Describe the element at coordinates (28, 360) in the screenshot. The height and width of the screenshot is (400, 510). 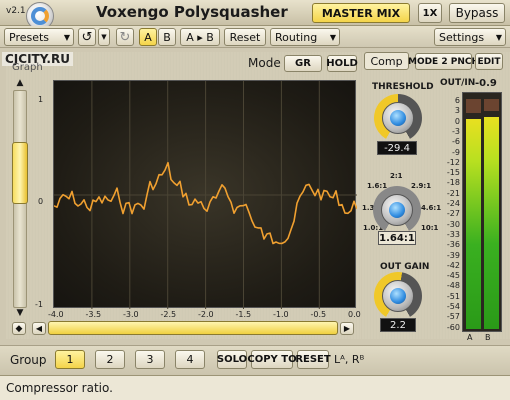
I see `group-label: Group` at that location.